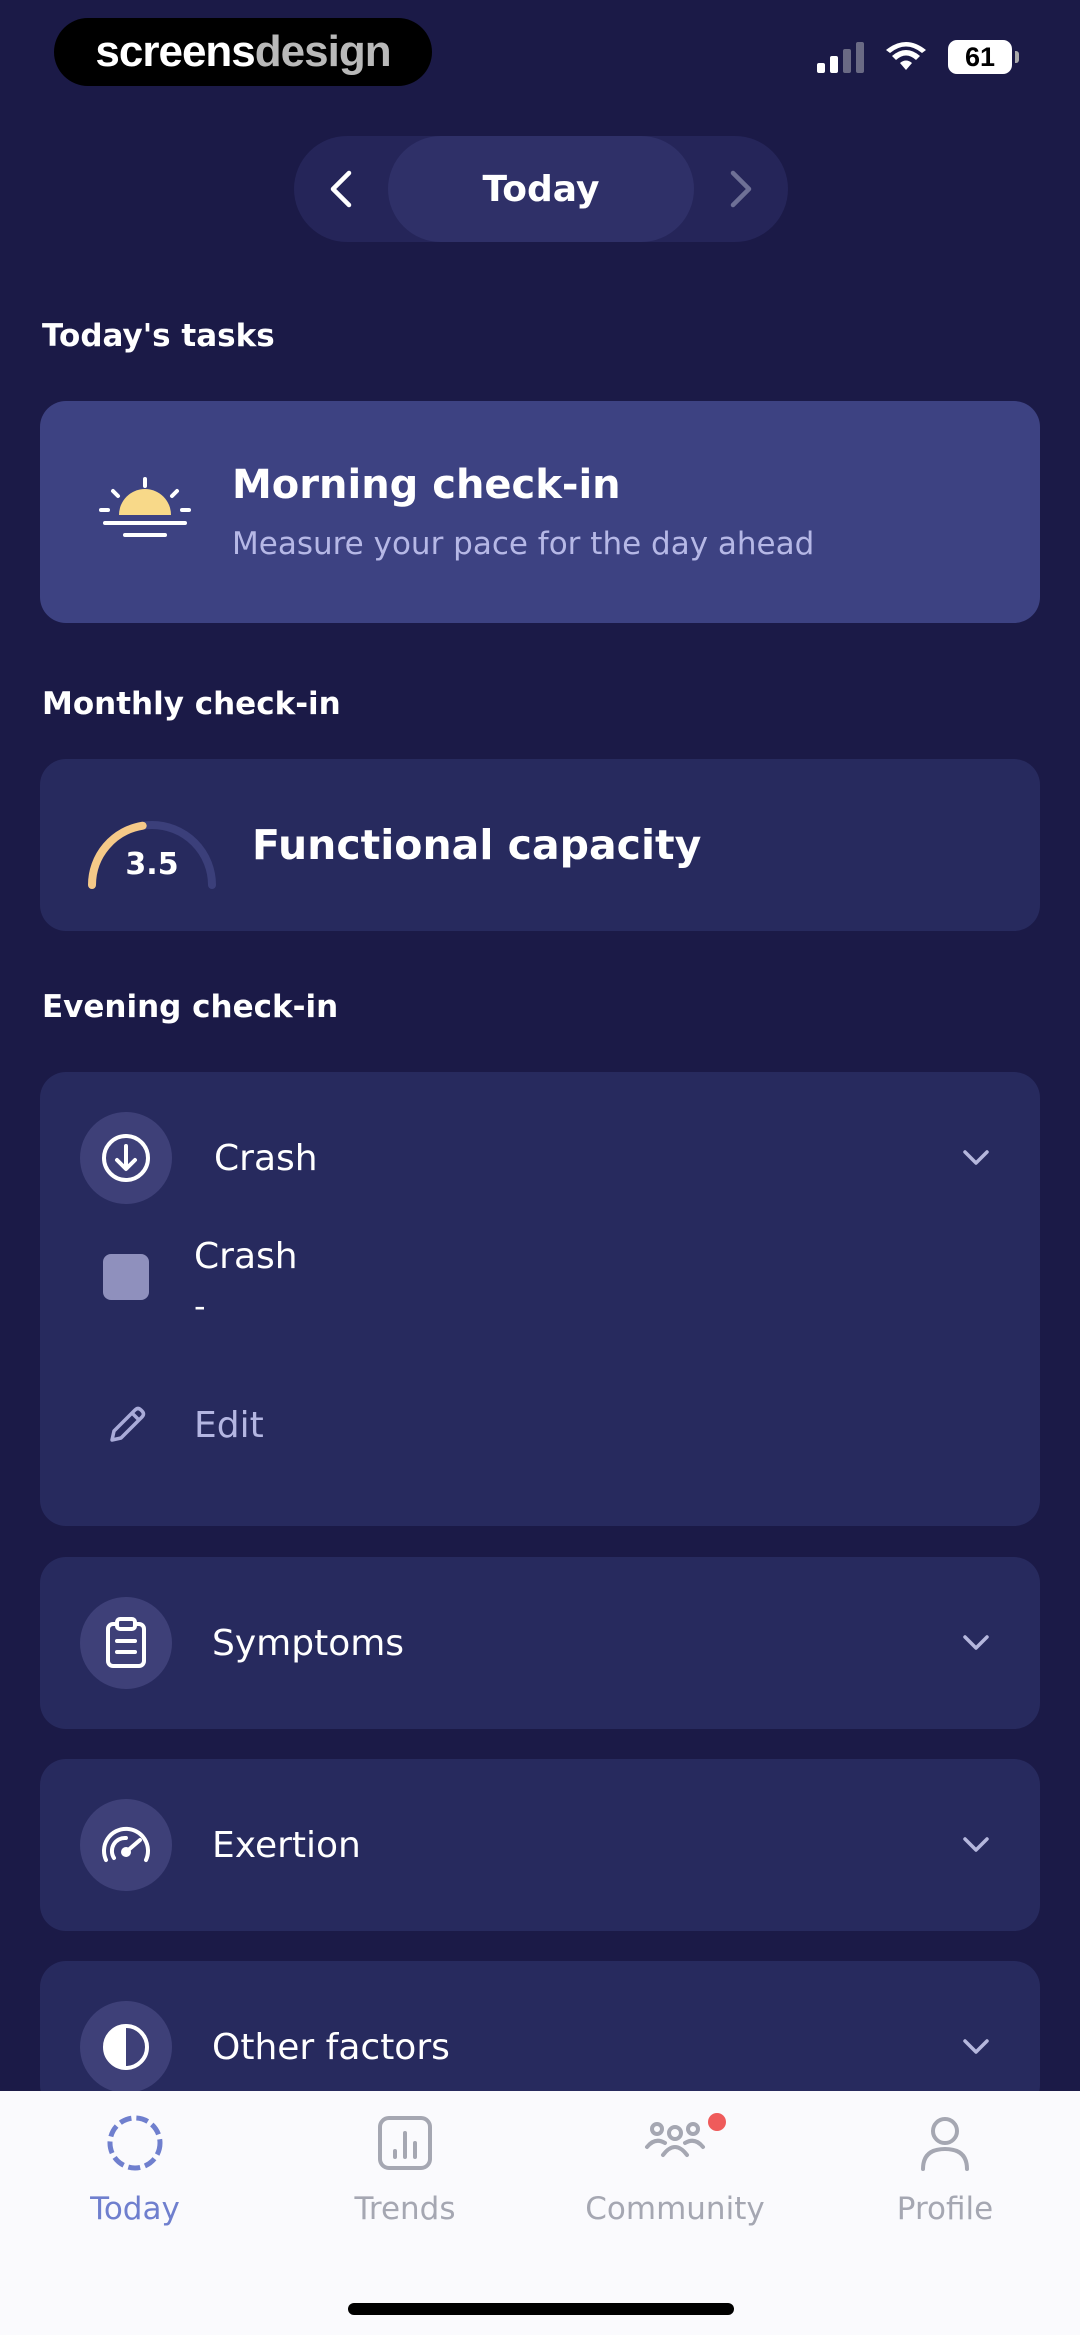  I want to click on exertion-icon-wrapper, so click(126, 1845).